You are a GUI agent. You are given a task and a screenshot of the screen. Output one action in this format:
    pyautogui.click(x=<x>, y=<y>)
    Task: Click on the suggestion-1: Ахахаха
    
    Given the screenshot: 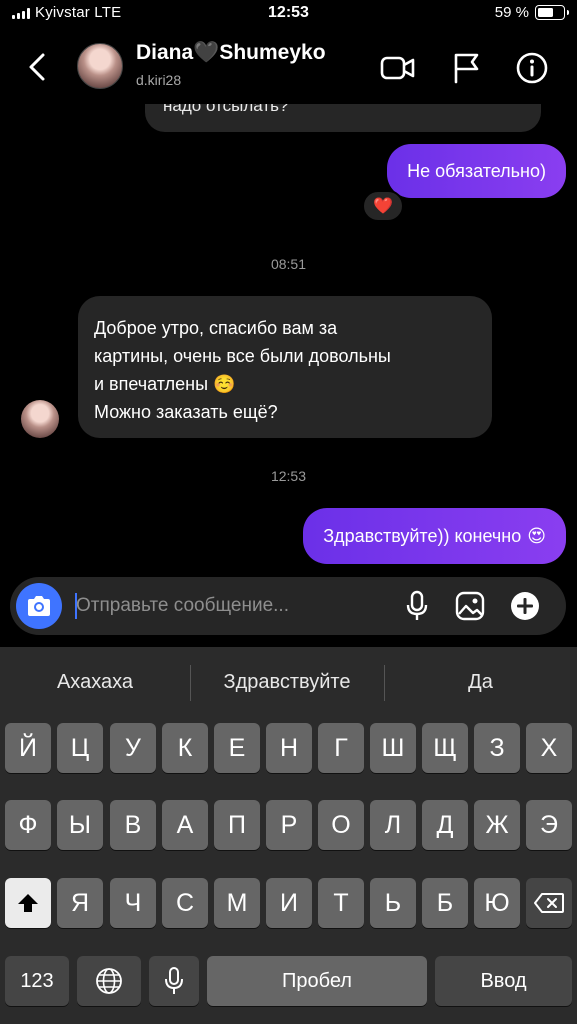 What is the action you would take?
    pyautogui.click(x=95, y=682)
    